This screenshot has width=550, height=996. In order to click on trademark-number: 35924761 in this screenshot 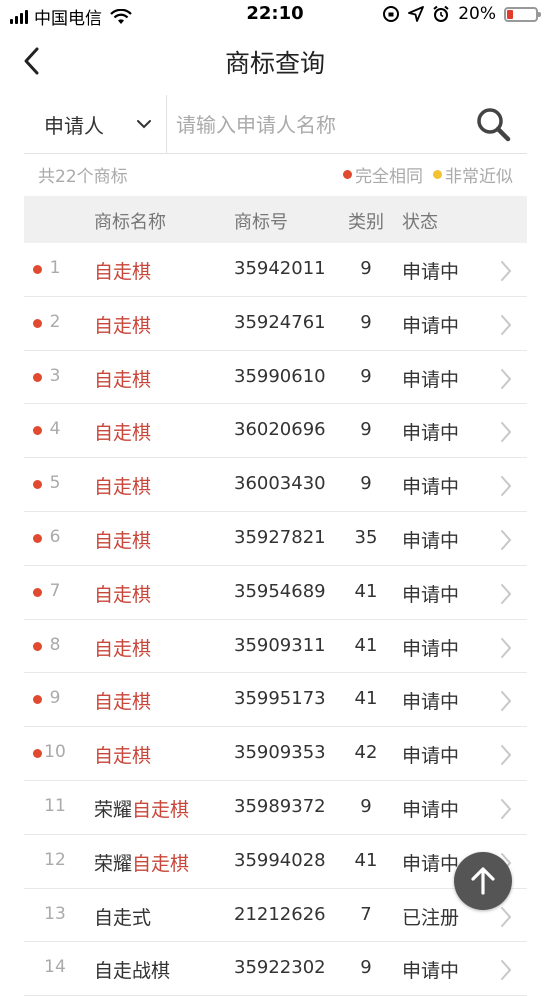, I will do `click(280, 322)`.